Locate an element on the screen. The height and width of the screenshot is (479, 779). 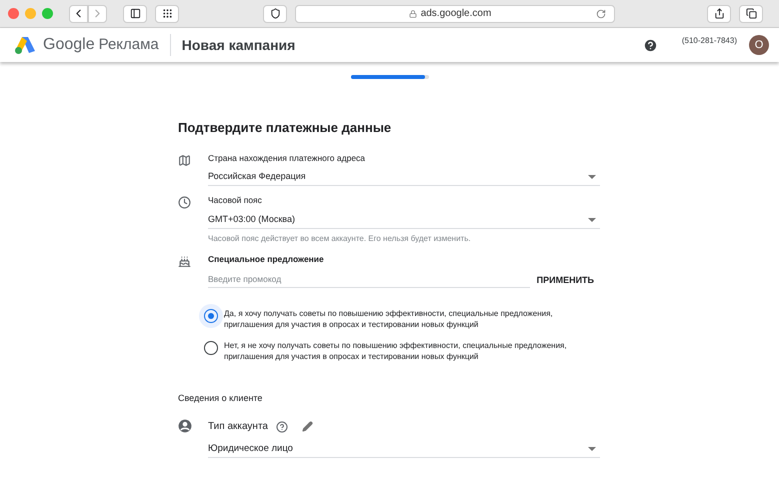
map-icon is located at coordinates (184, 160).